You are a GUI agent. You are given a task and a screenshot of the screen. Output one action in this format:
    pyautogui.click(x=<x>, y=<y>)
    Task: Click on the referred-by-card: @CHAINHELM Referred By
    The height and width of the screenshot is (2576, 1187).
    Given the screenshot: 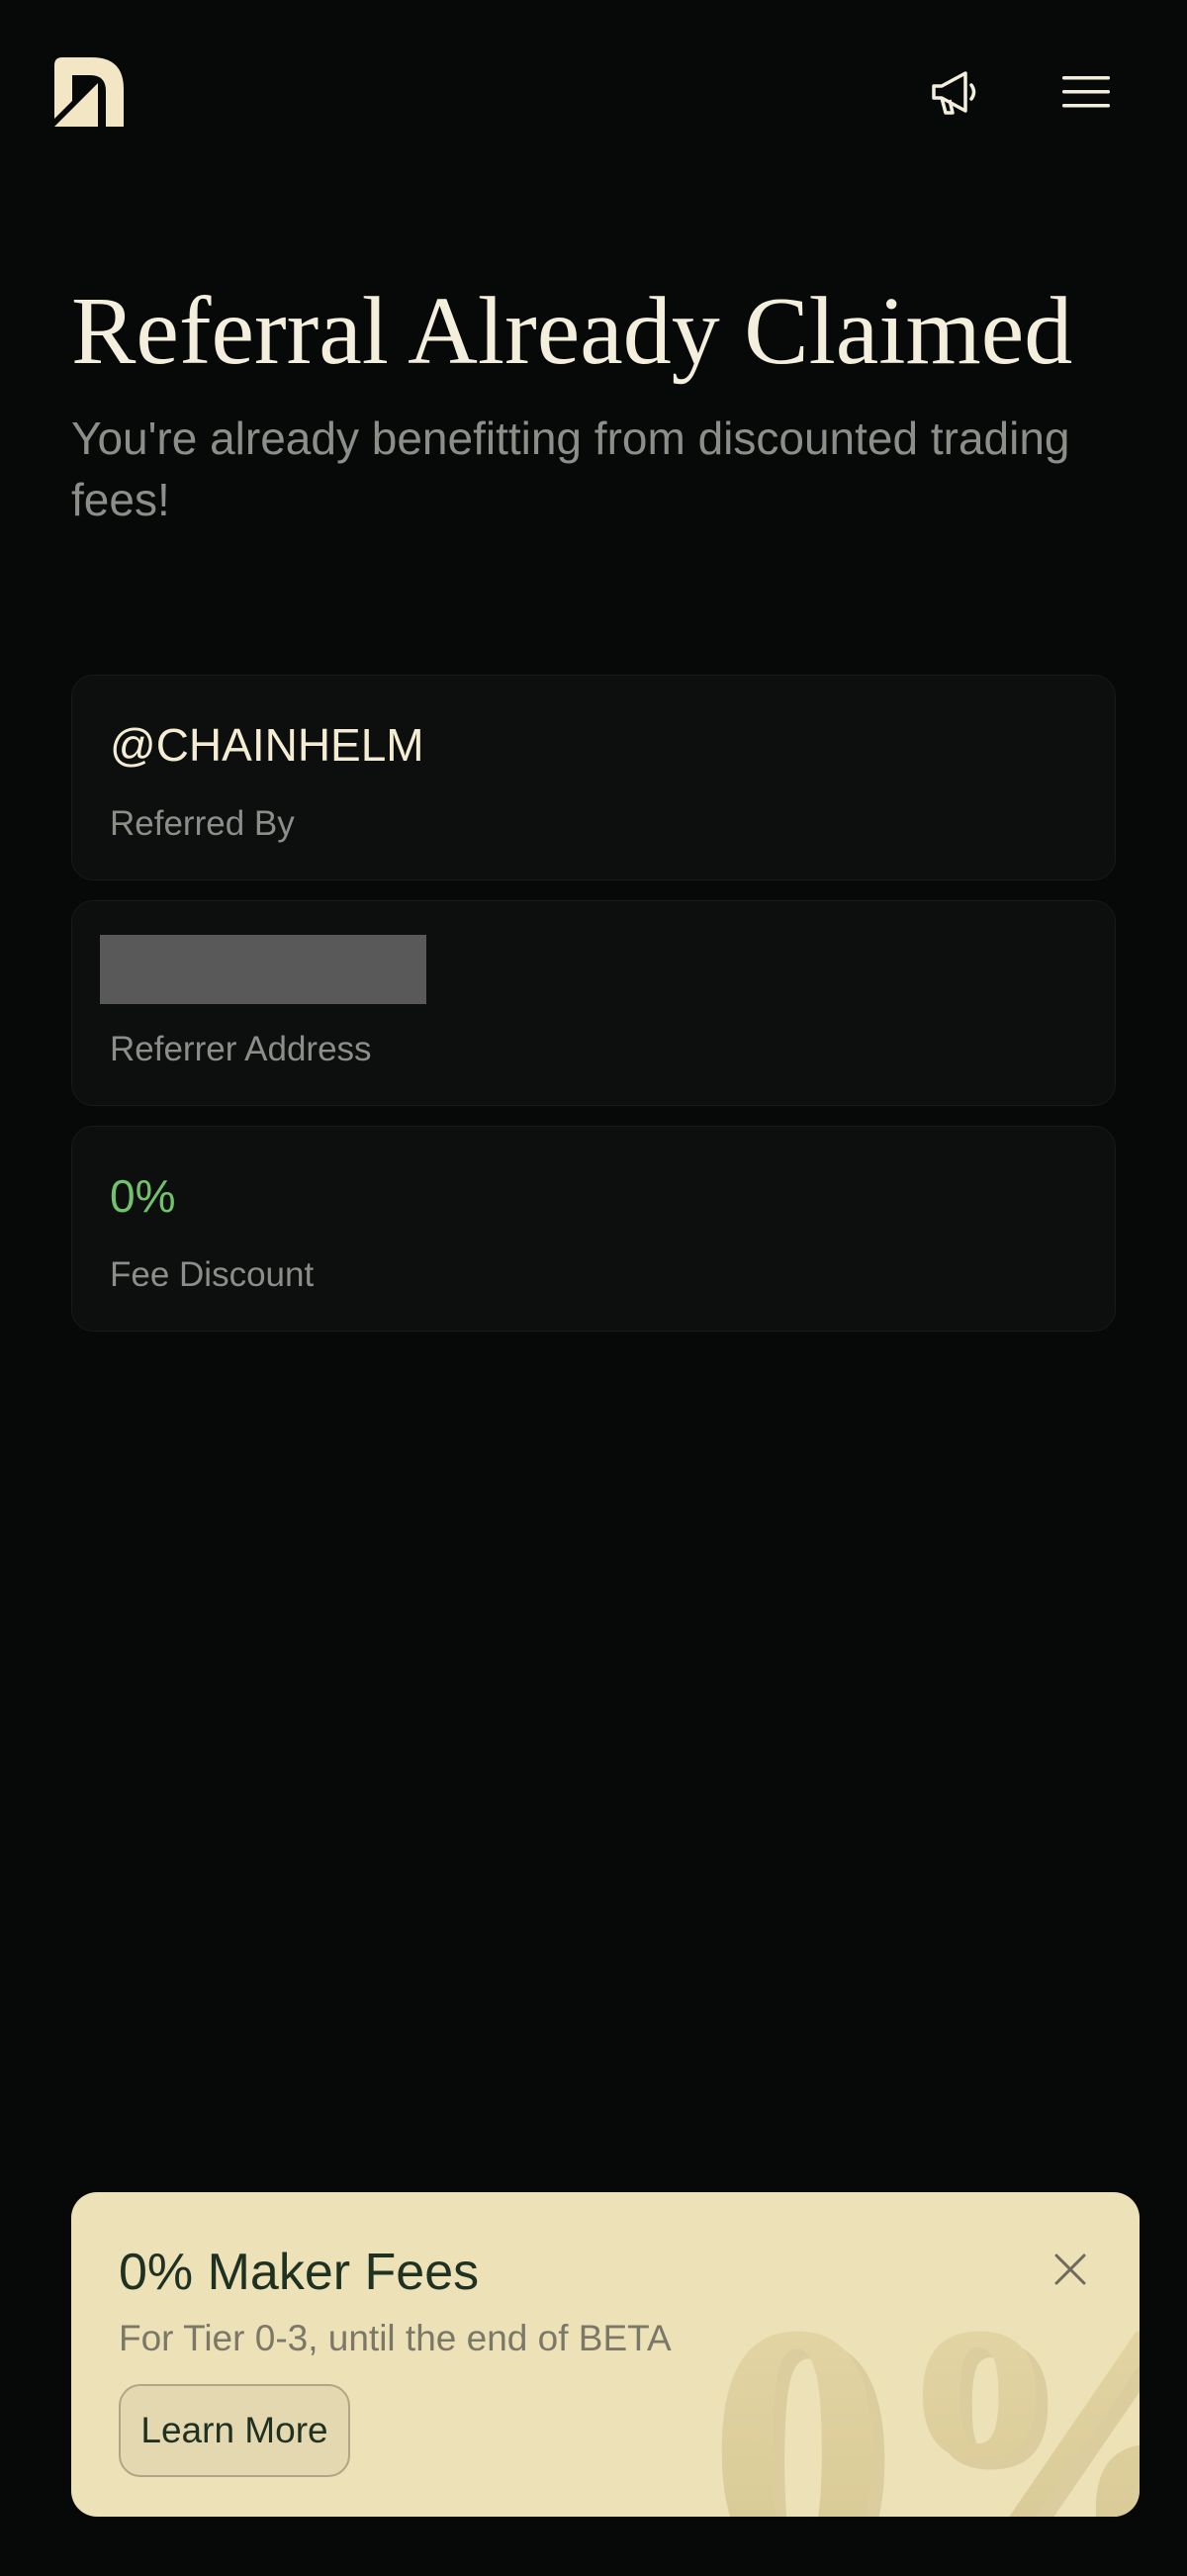 What is the action you would take?
    pyautogui.click(x=593, y=777)
    